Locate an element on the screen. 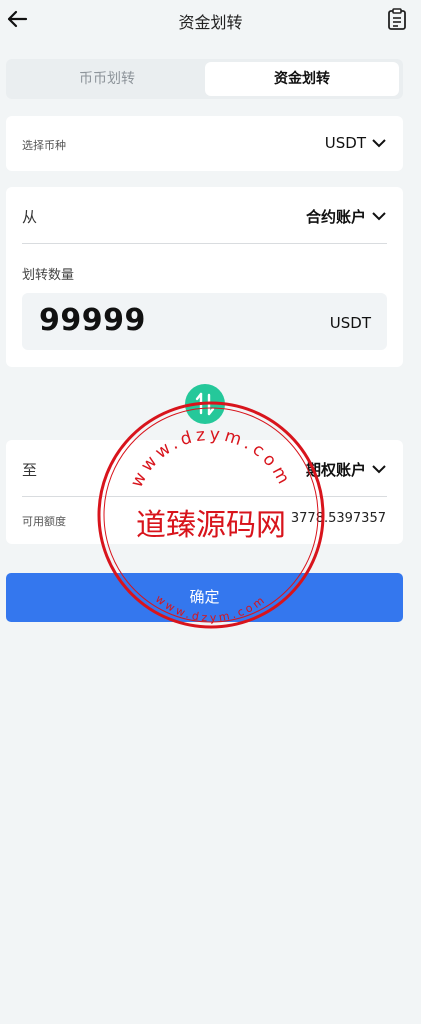  to-card: 至 期权账户 可用额度 3778.5397357 is located at coordinates (204, 492).